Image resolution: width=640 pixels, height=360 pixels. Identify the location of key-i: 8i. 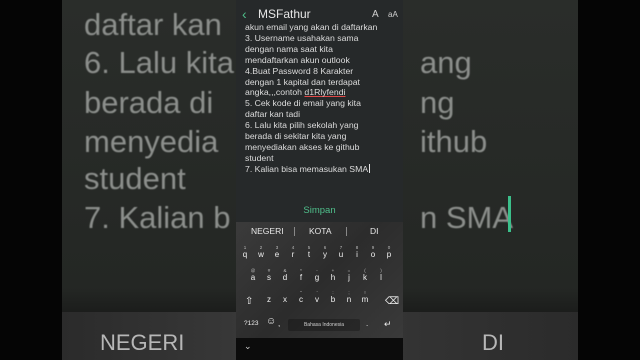
(357, 252).